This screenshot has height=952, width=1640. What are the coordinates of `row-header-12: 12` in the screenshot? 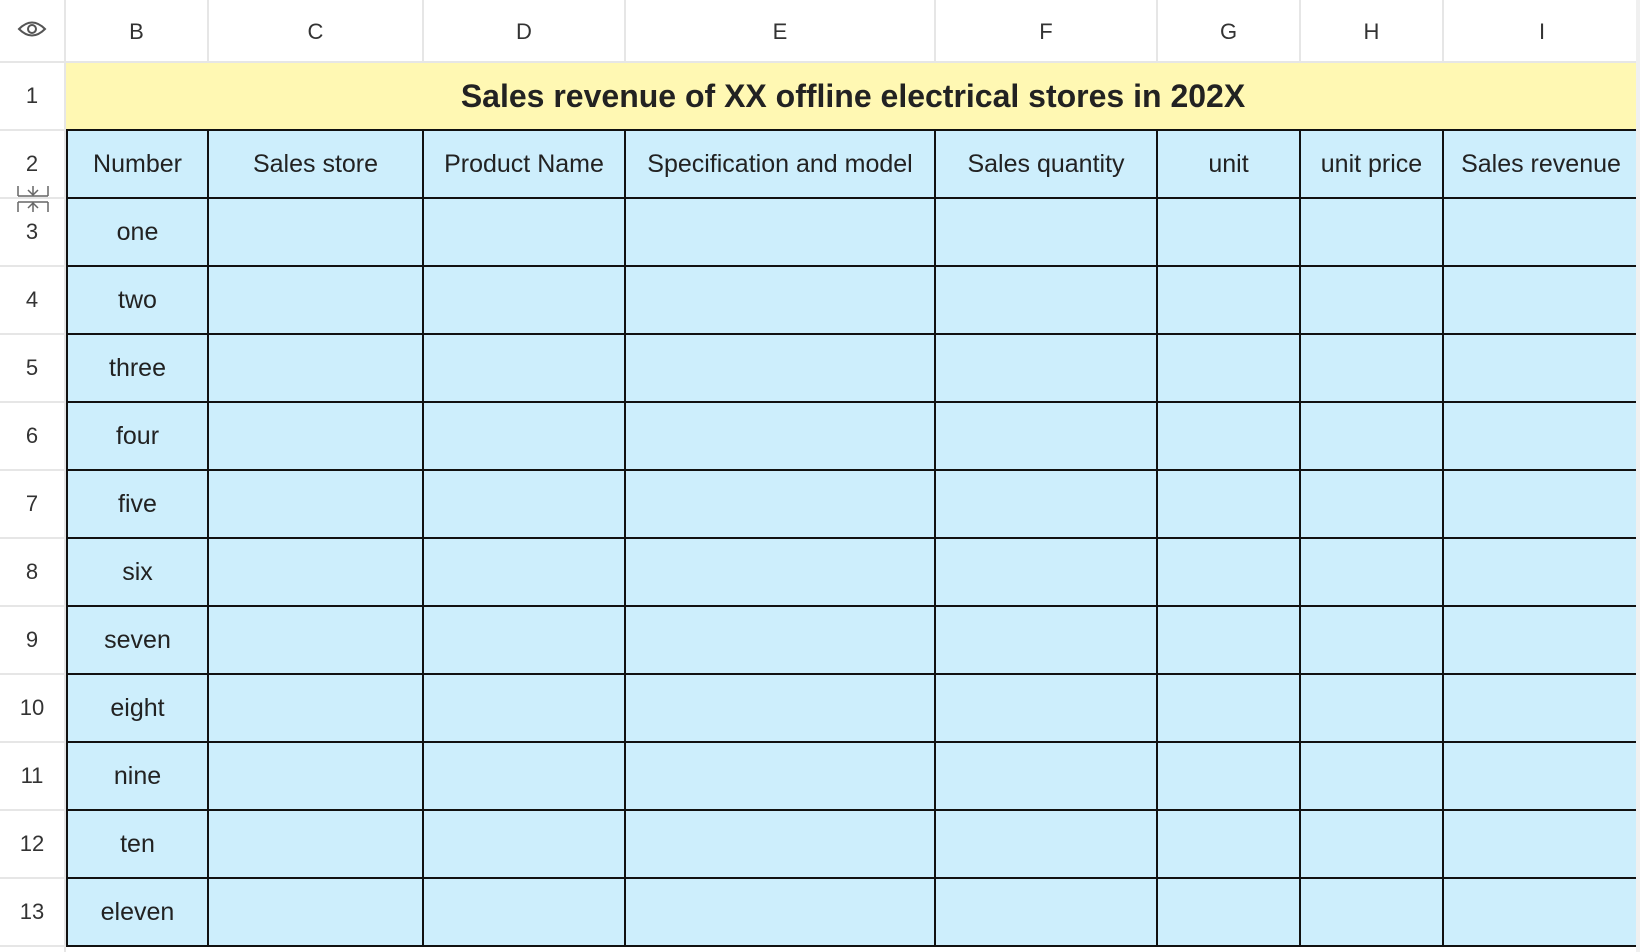 It's located at (32, 845).